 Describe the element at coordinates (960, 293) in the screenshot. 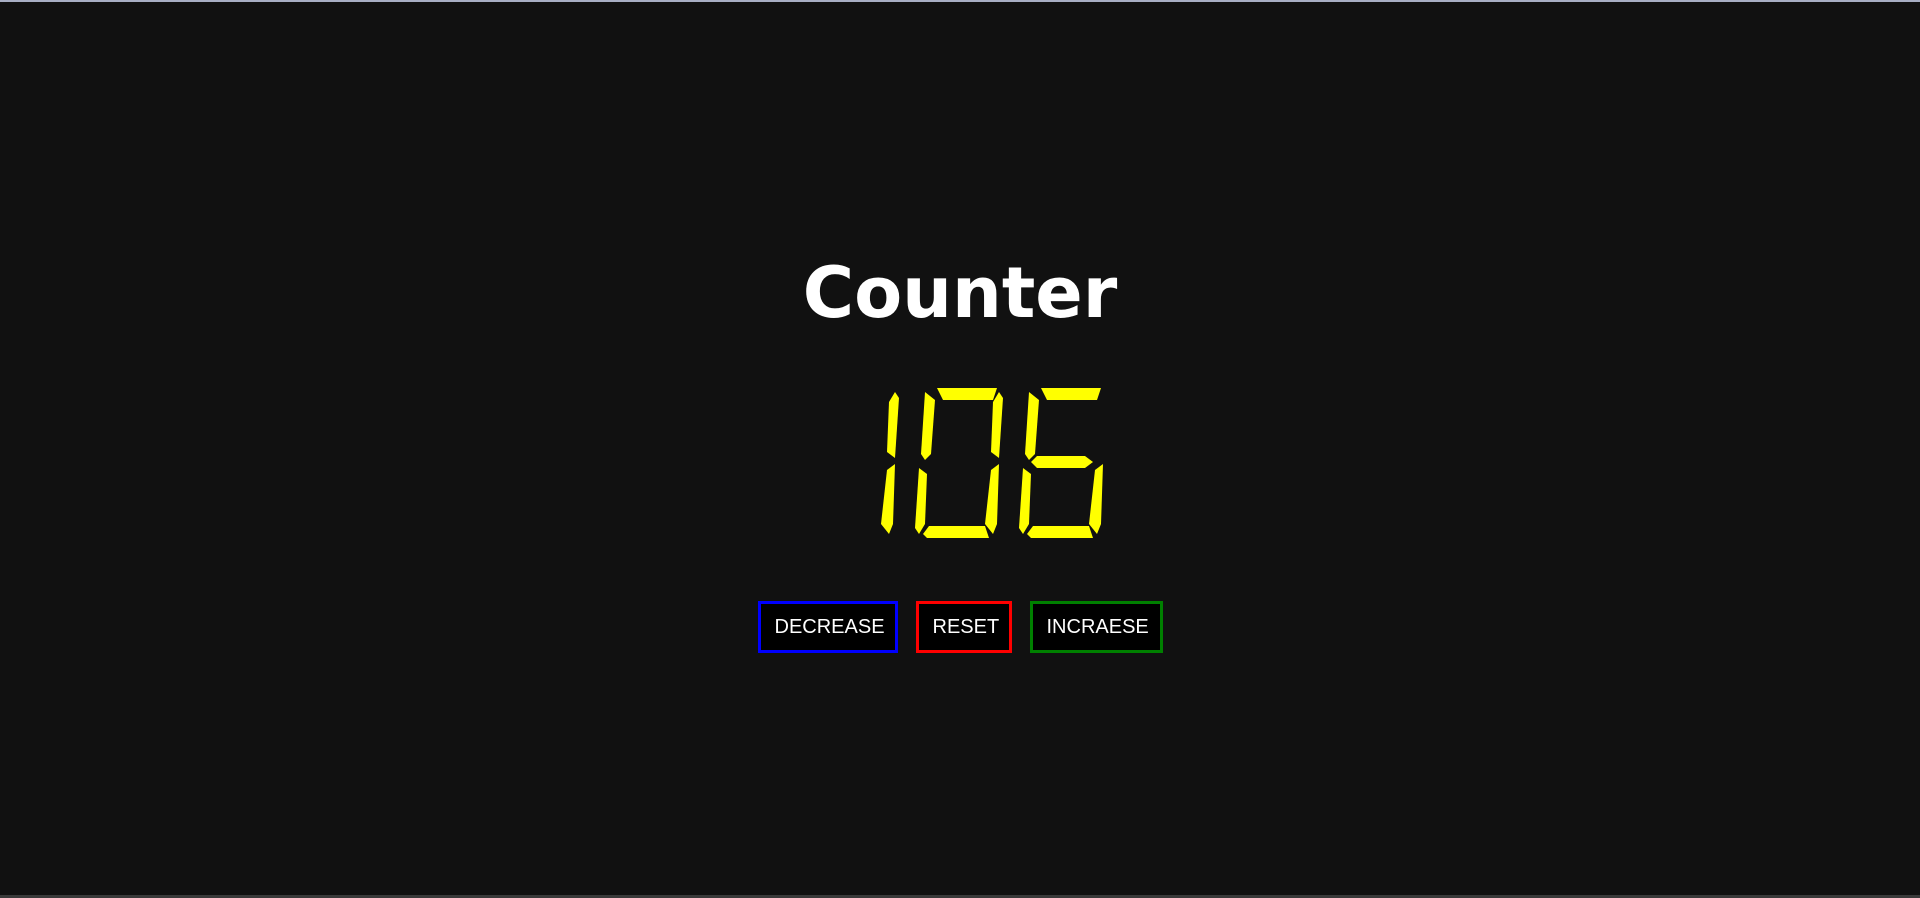

I see `page-title: Counter` at that location.